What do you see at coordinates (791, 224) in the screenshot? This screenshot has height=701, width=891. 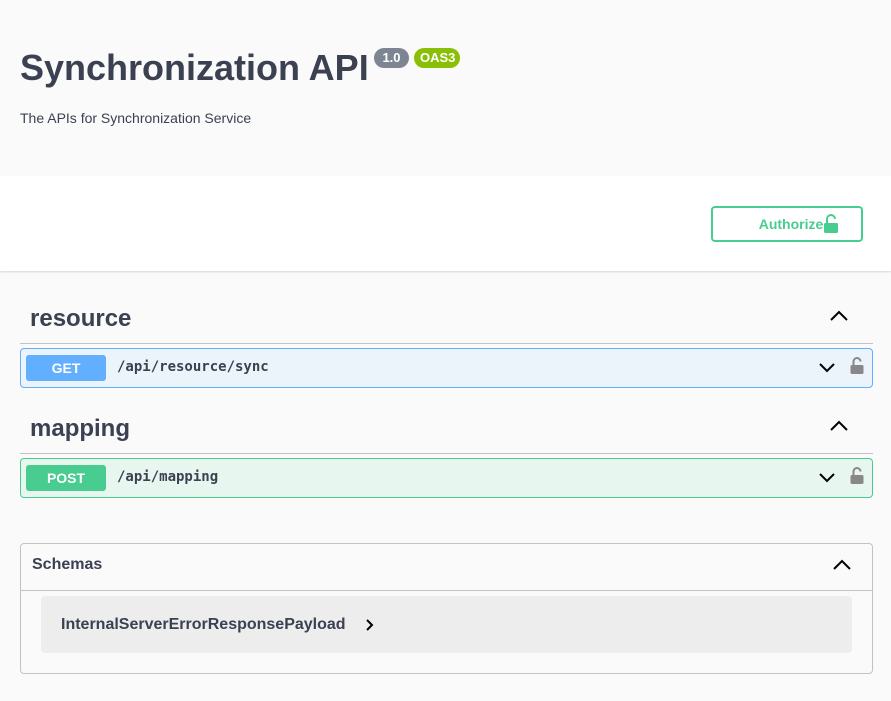 I see `authorize-label: Authorize` at bounding box center [791, 224].